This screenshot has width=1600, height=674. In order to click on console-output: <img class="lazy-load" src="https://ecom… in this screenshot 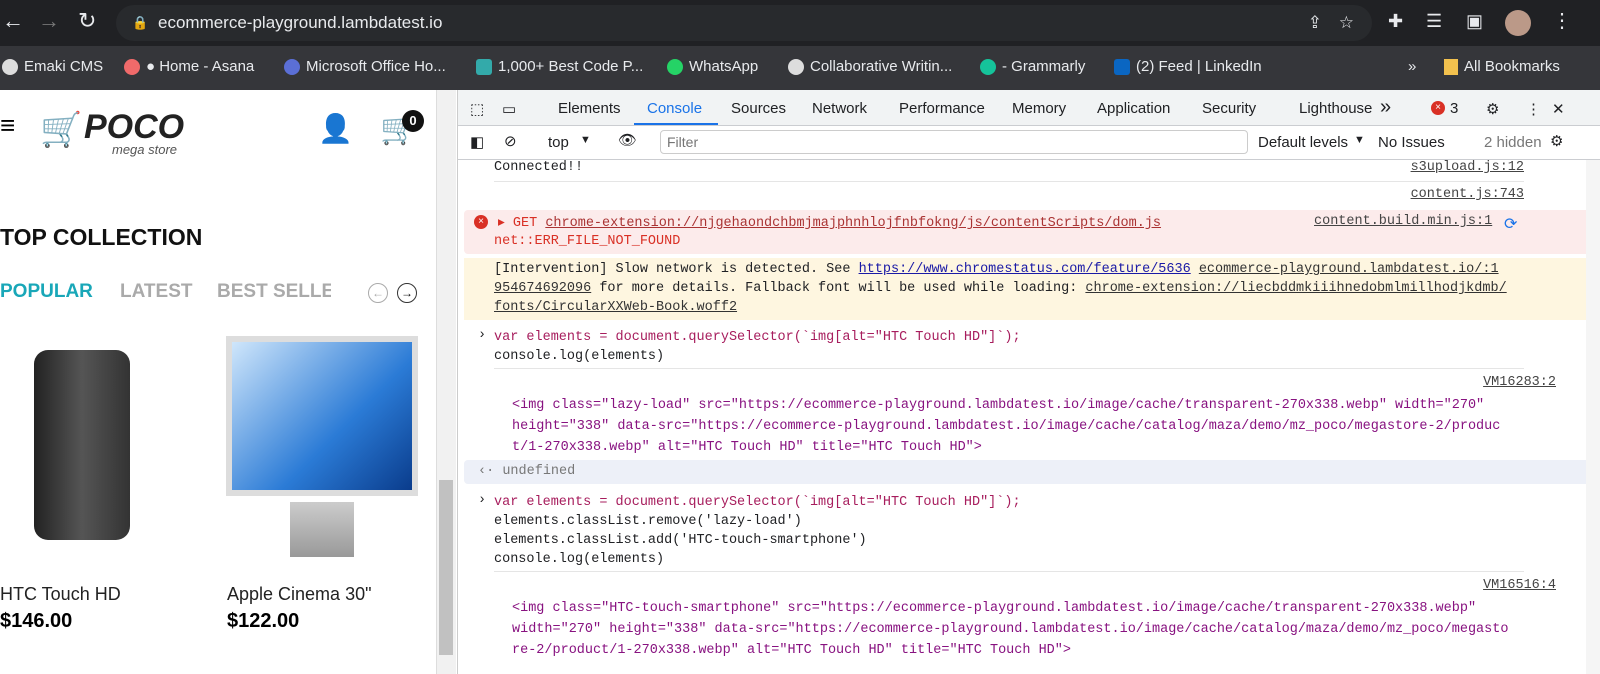, I will do `click(1006, 426)`.